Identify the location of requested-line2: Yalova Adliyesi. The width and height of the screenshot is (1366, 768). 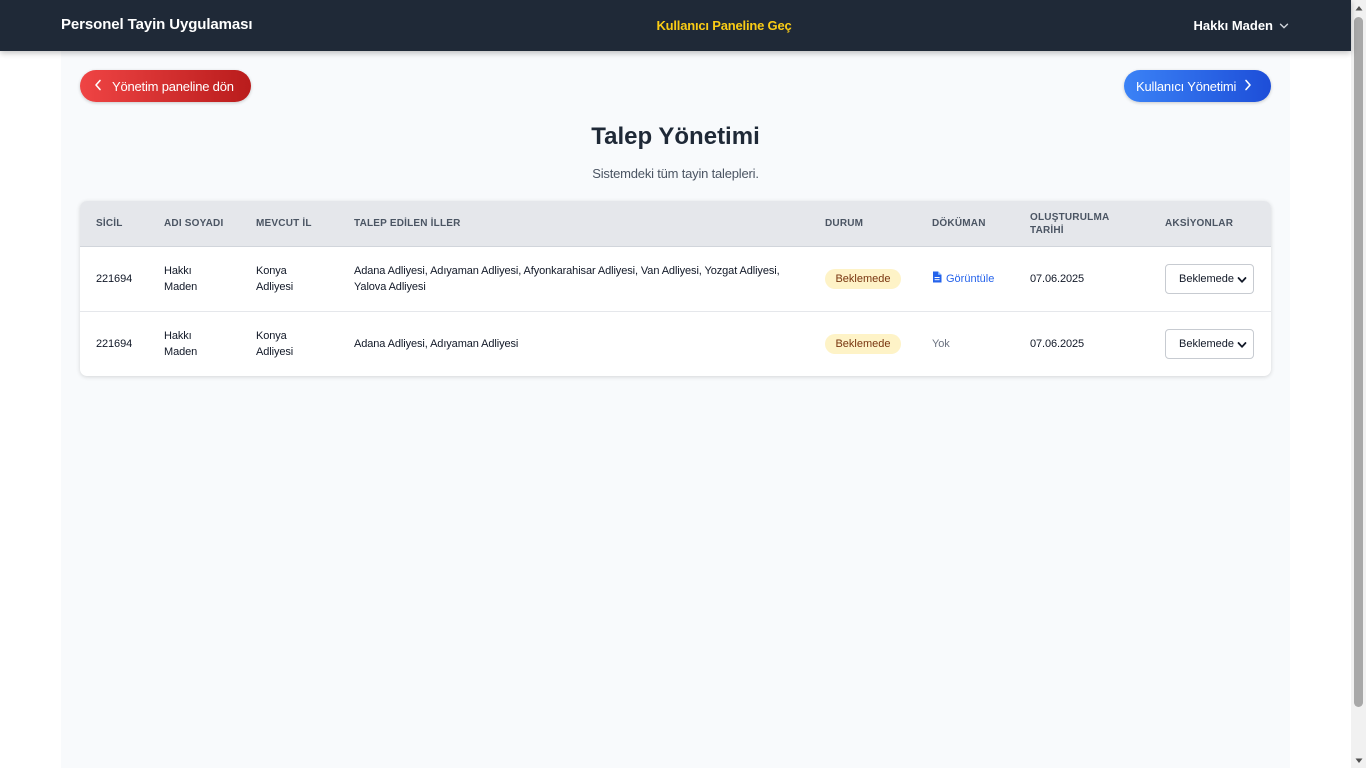
(390, 287).